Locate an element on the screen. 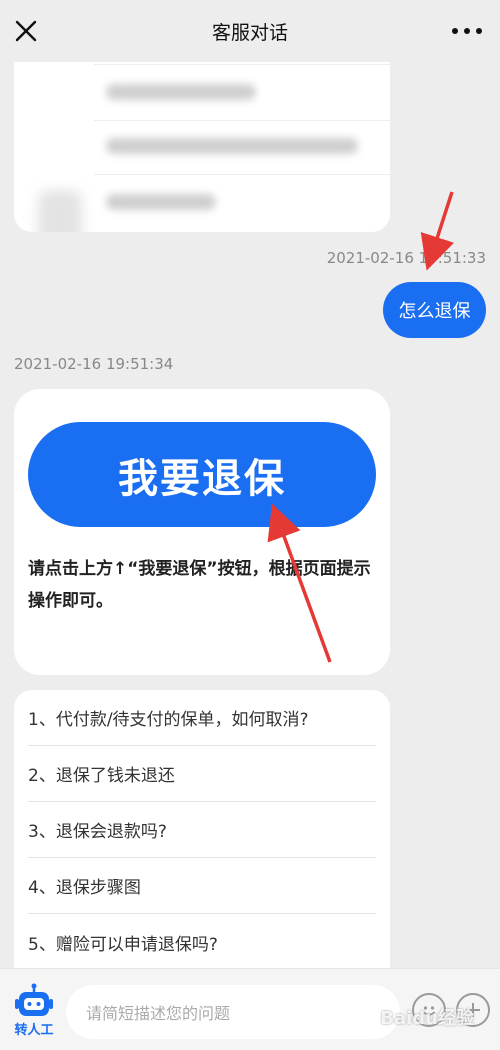  watermark: Baidu经验 is located at coordinates (427, 1018).